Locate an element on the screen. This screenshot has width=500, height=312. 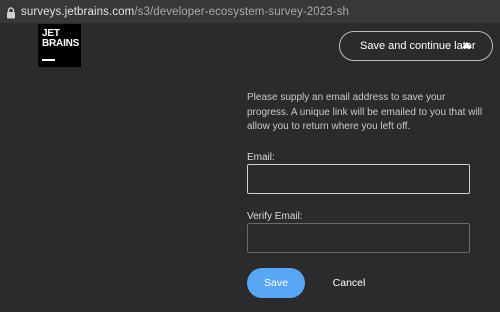
url-path: /s3/developer-ecosystem-survey-2023-sh is located at coordinates (242, 11).